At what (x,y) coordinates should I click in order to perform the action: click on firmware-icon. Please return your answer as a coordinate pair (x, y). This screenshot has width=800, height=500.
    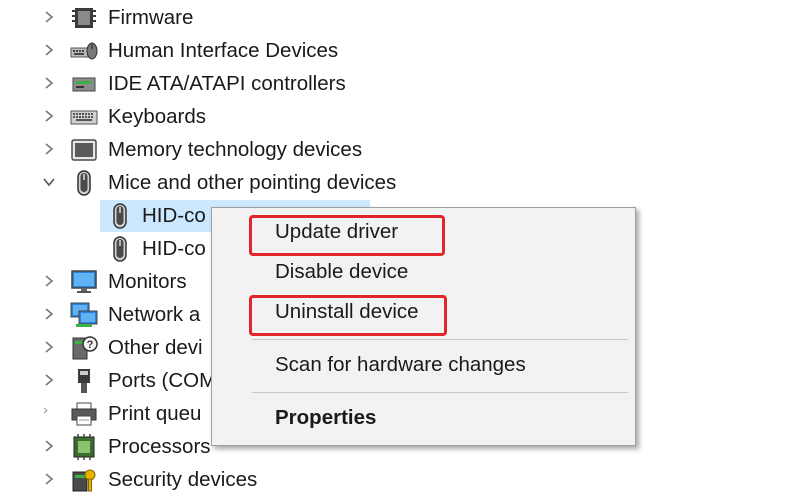
    Looking at the image, I should click on (84, 18).